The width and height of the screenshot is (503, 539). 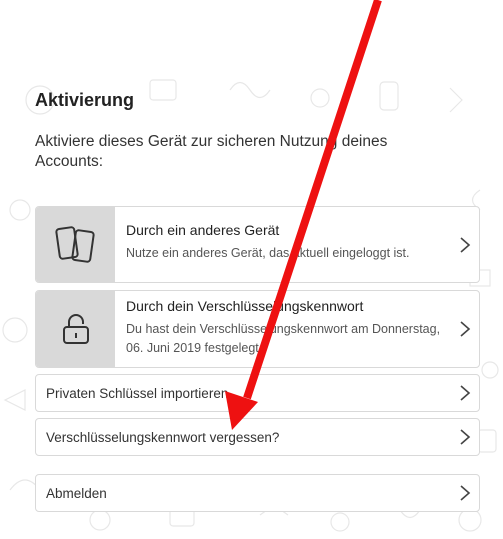 I want to click on logout-button: Abmelden, so click(x=257, y=493).